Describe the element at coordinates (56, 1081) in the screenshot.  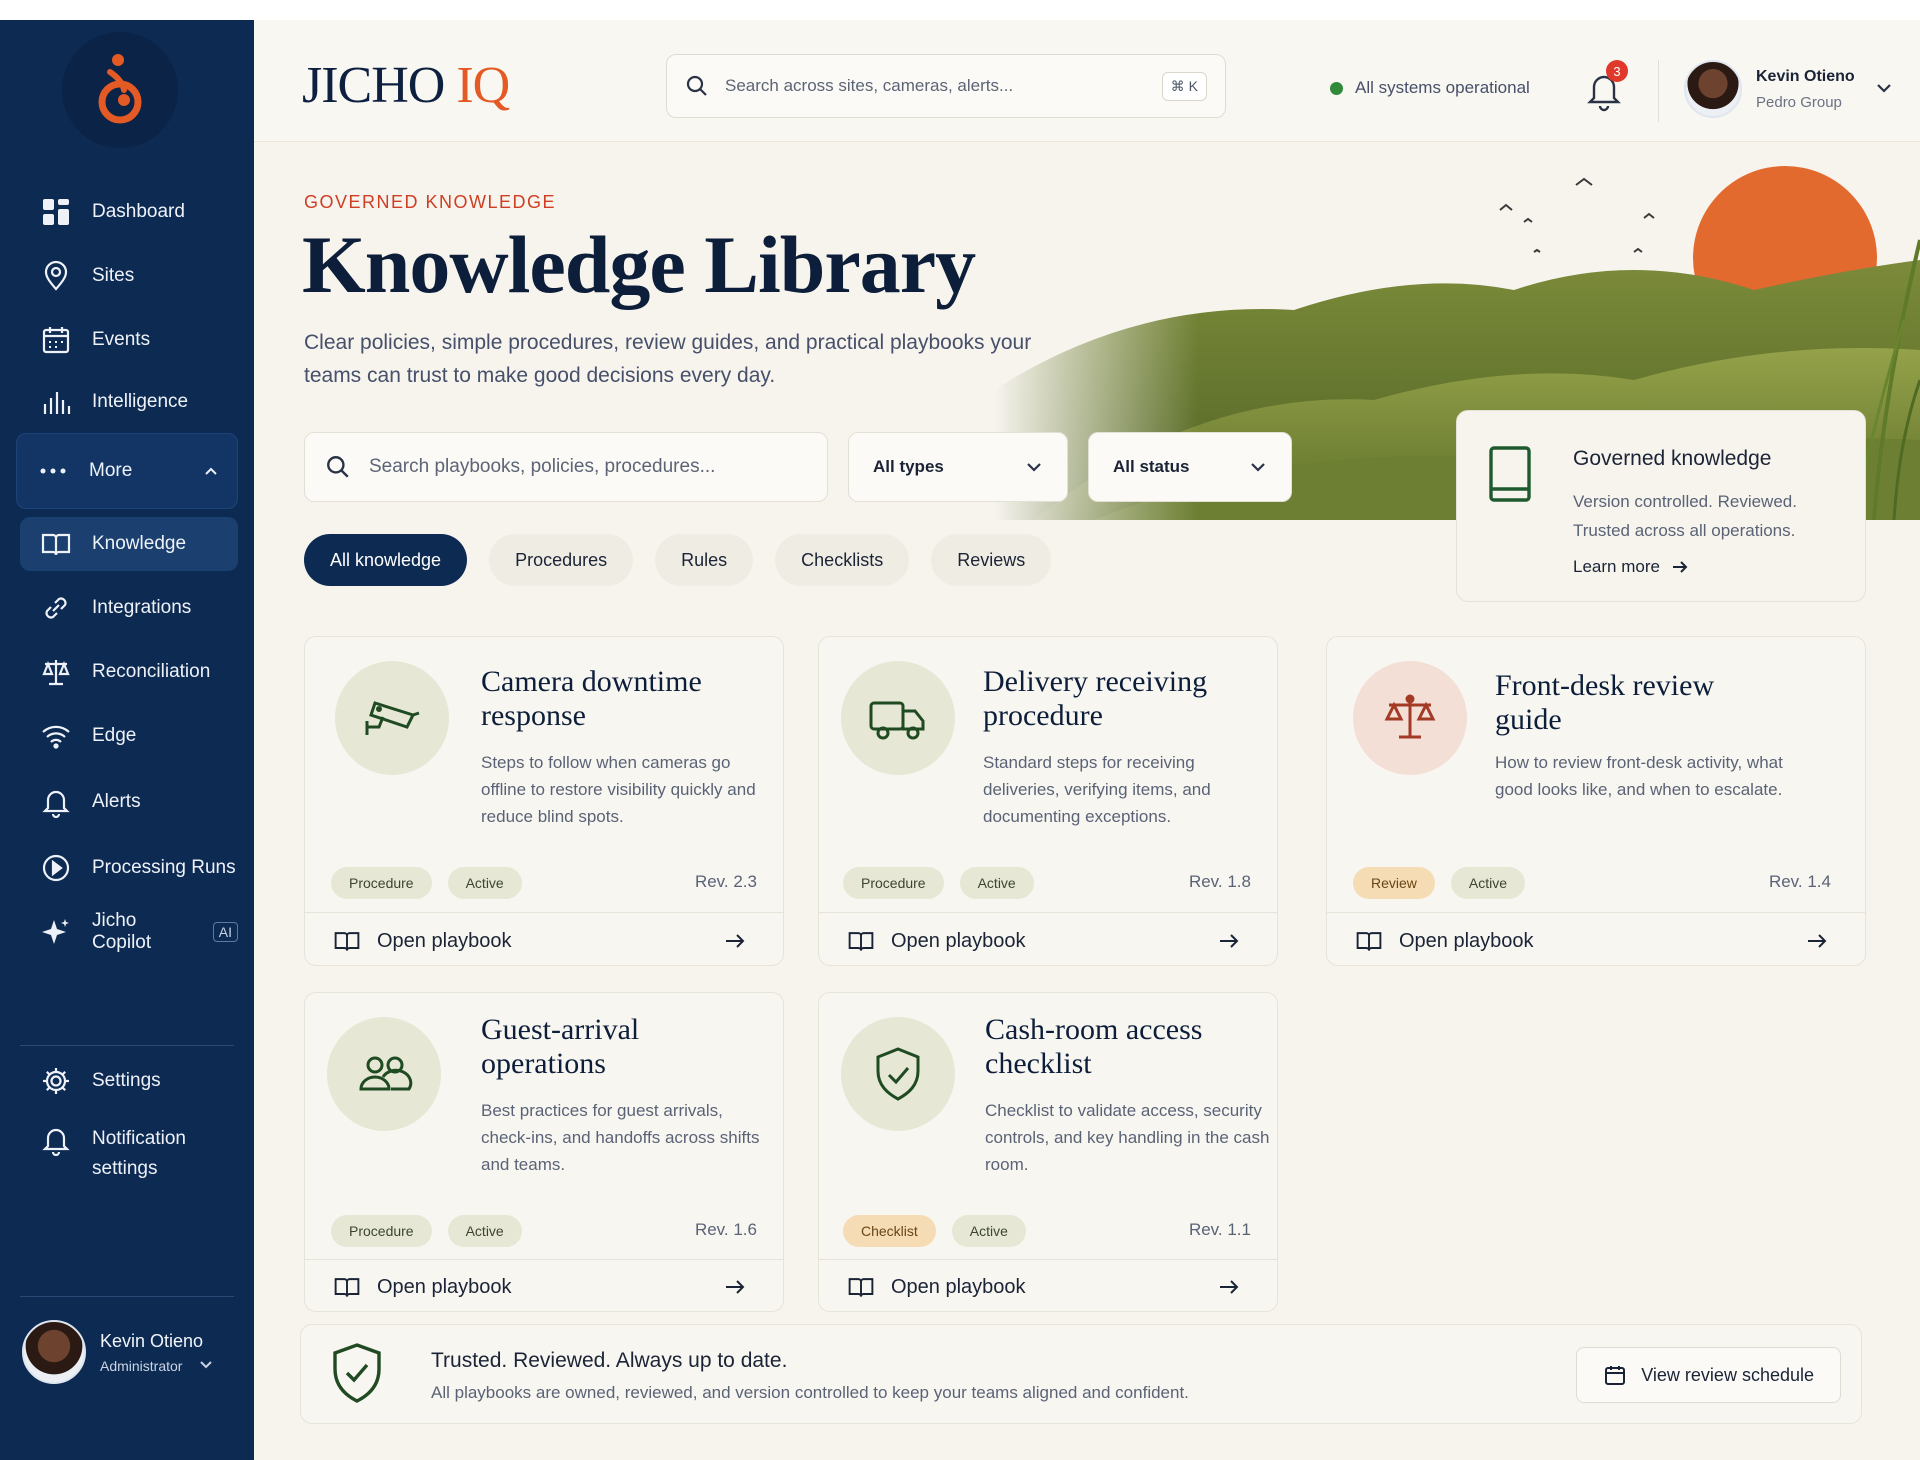
I see `gear-icon` at that location.